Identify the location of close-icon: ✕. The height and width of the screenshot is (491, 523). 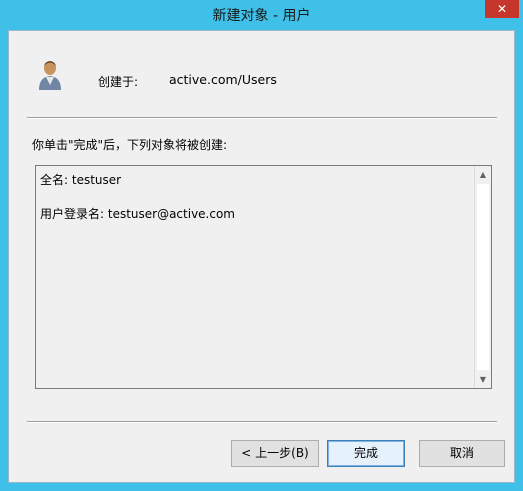
(502, 9).